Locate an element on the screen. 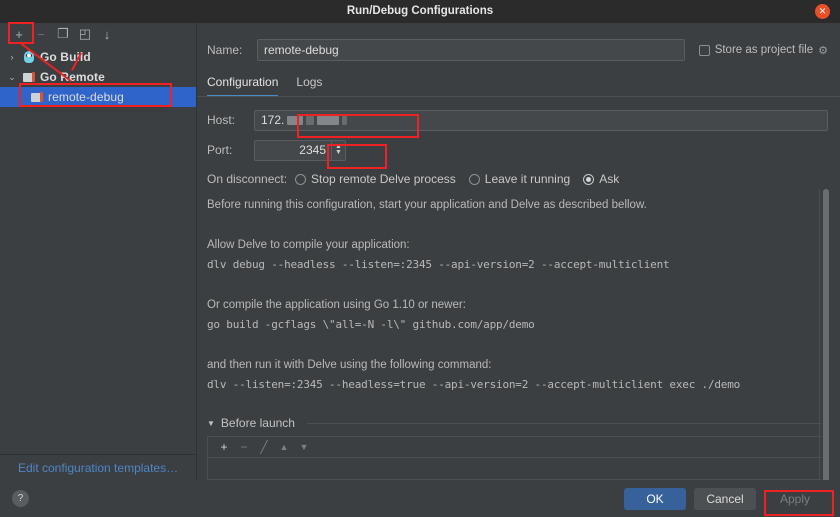 This screenshot has height=517, width=840. sort-configurations-button: ↓ is located at coordinates (107, 34).